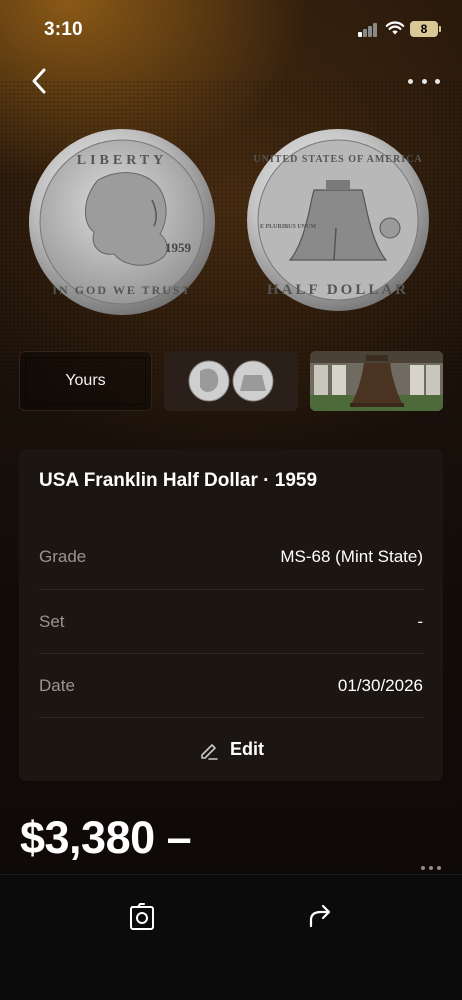 This screenshot has height=1000, width=462. What do you see at coordinates (57, 685) in the screenshot?
I see `date-label: Date` at bounding box center [57, 685].